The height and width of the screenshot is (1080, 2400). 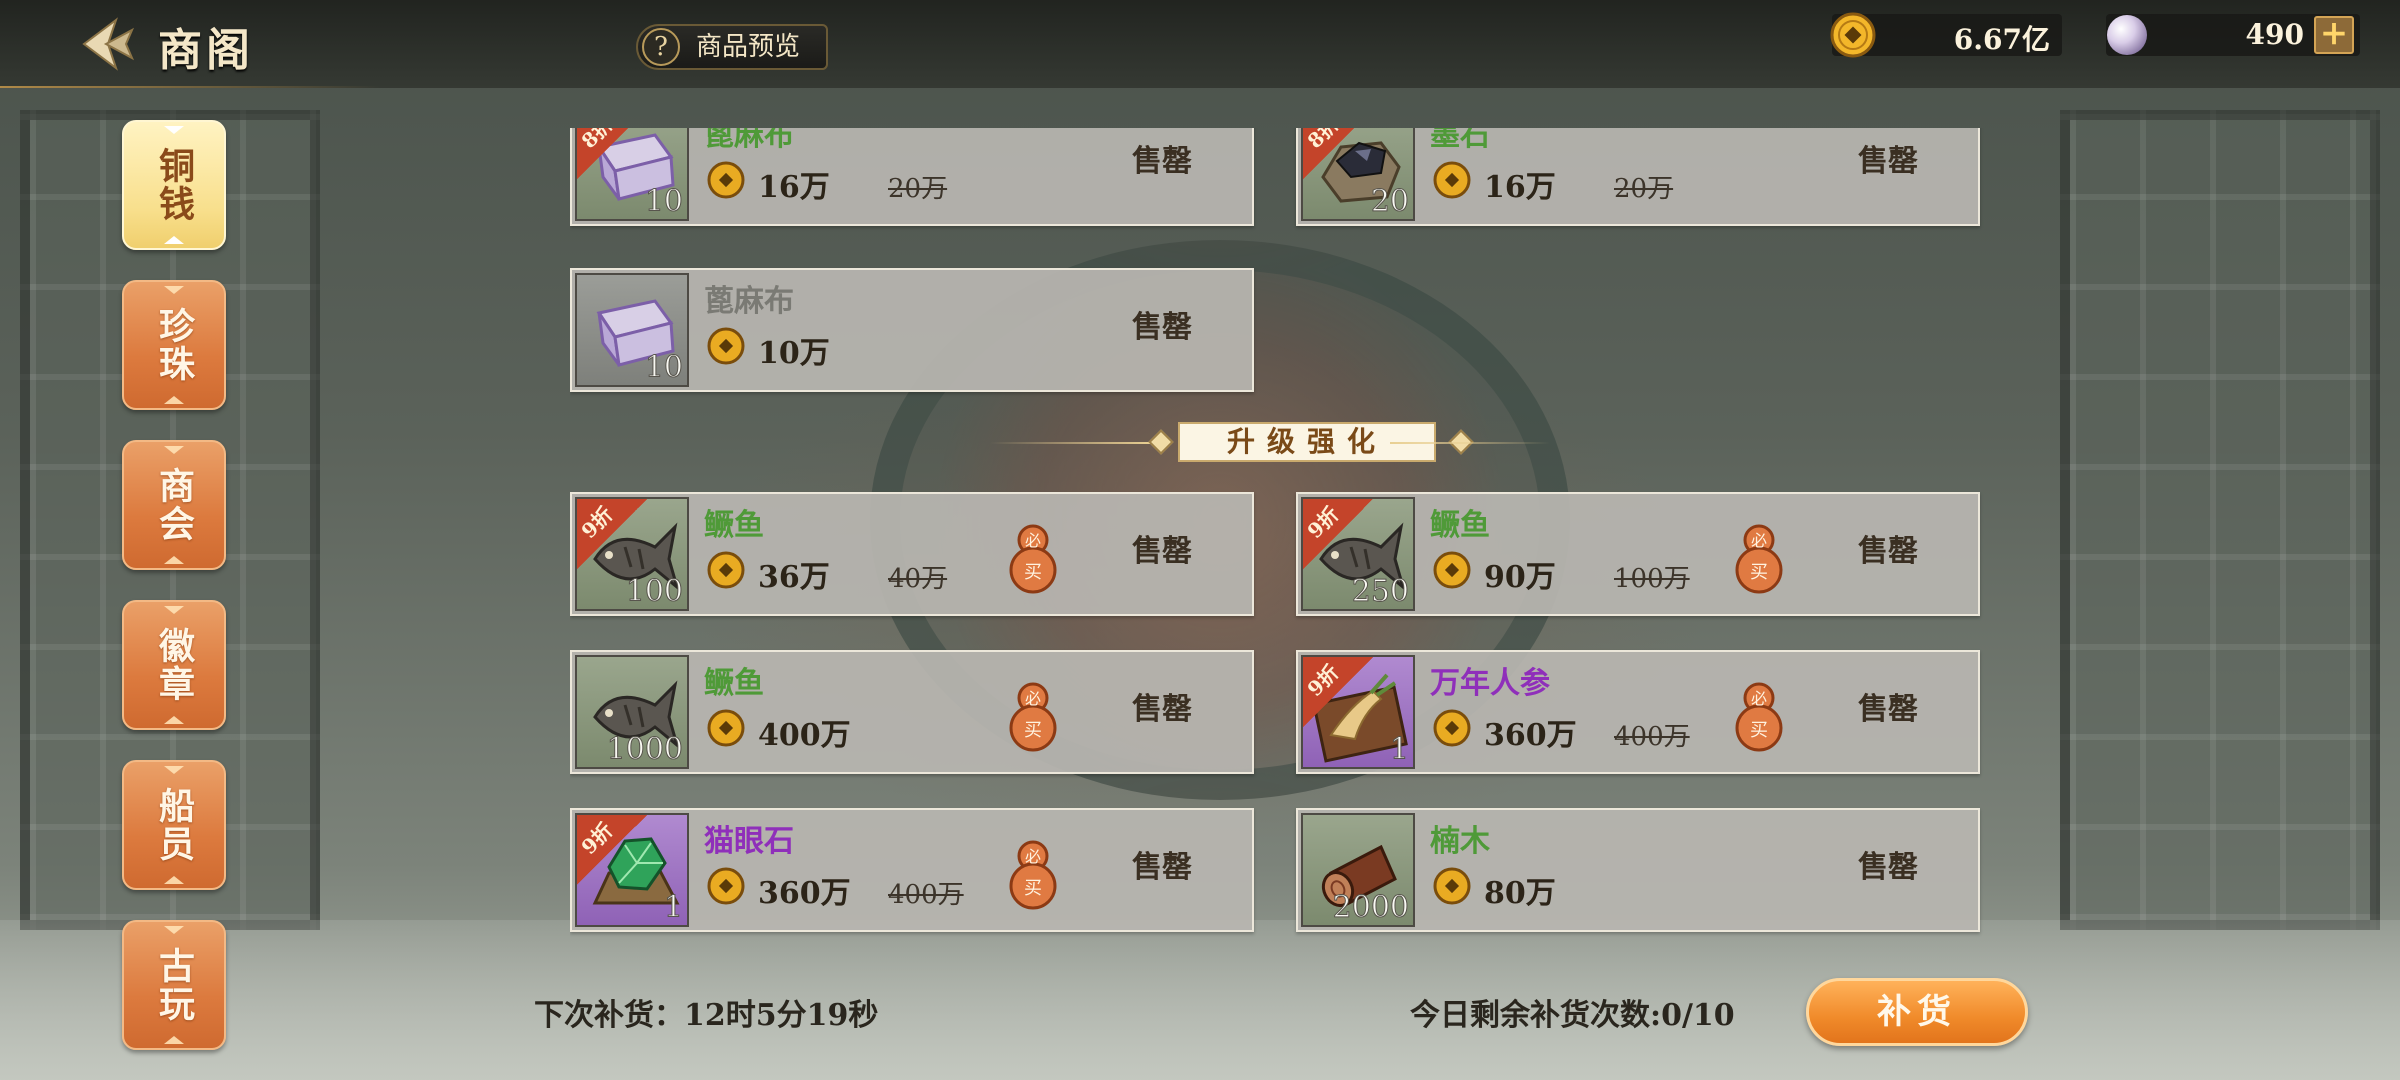 What do you see at coordinates (1652, 737) in the screenshot?
I see `item-original-price: 400万` at bounding box center [1652, 737].